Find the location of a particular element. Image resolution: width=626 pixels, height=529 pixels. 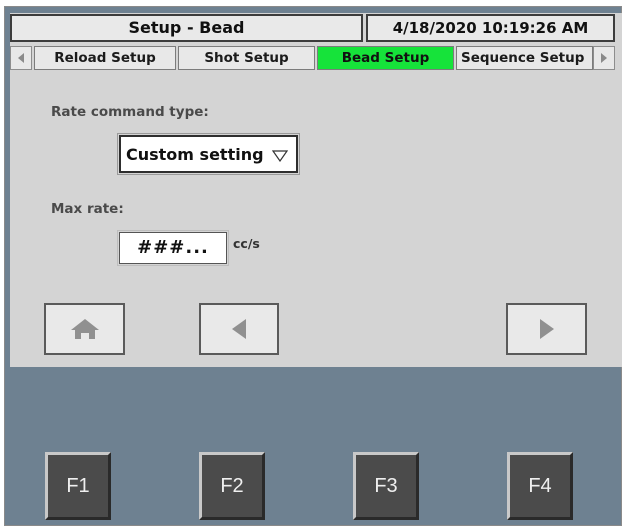

f1-key: F1 is located at coordinates (78, 486).